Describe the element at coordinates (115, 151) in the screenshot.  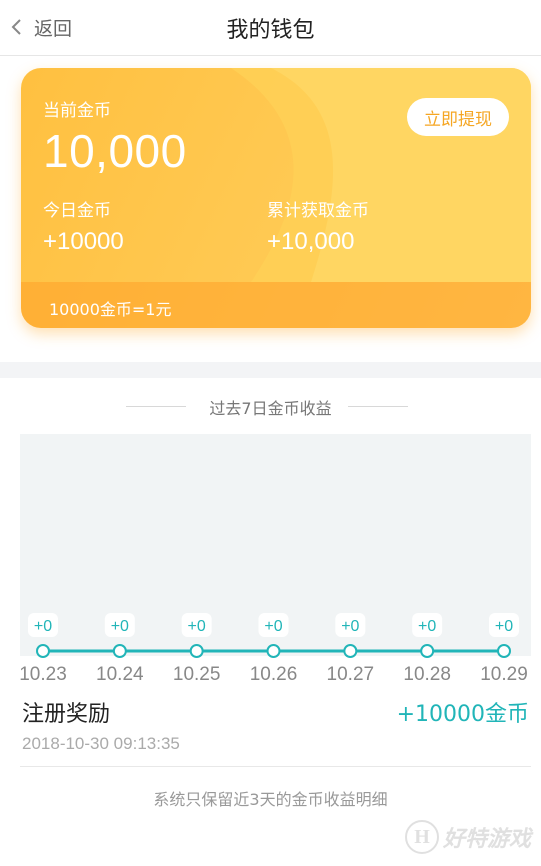
I see `current-coins-value: 10,000` at that location.